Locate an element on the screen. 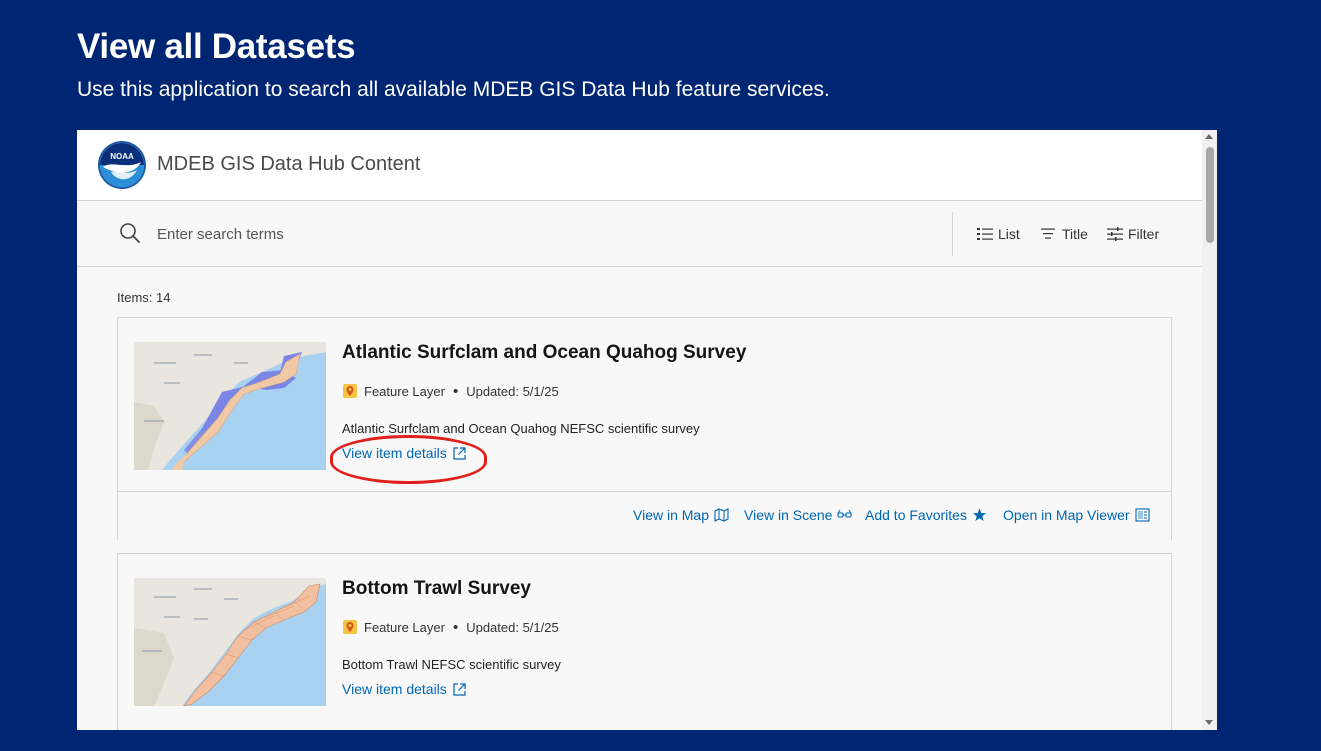 The image size is (1321, 751). map-viewer-icon is located at coordinates (1142, 515).